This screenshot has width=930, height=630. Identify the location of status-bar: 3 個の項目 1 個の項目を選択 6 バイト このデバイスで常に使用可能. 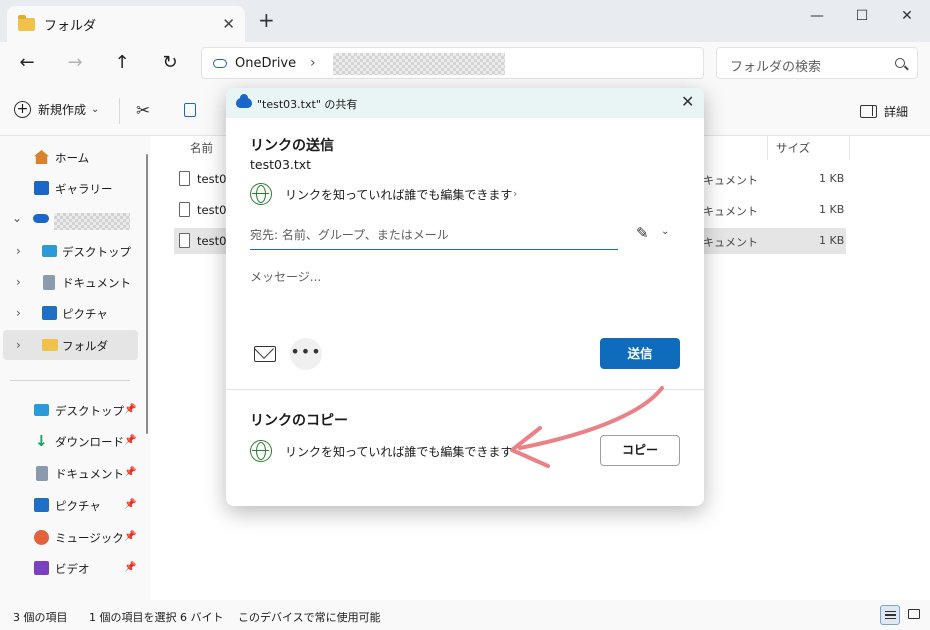
(465, 615).